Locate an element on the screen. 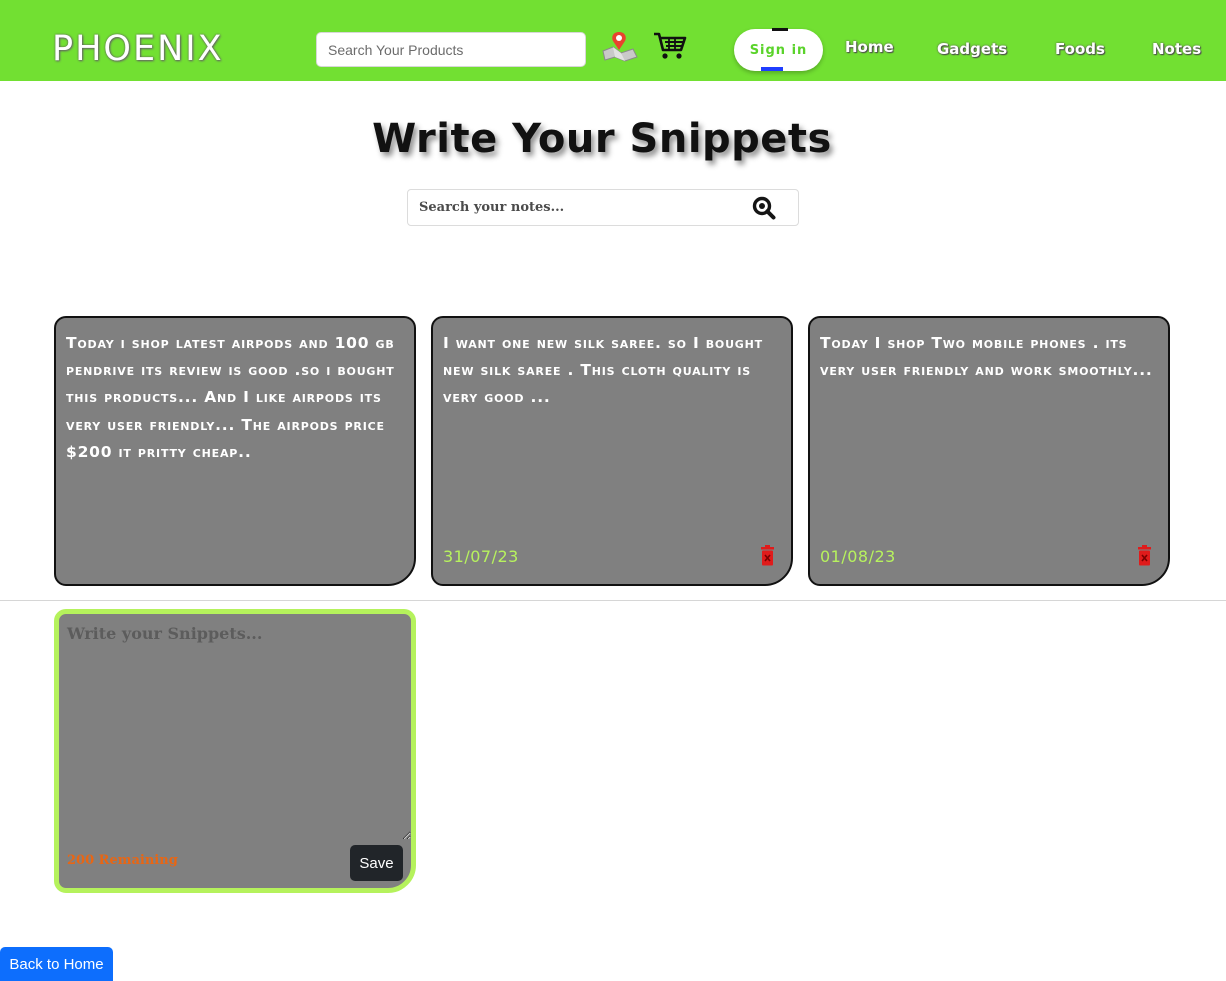 The height and width of the screenshot is (981, 1226). note-date: 31/07/23 is located at coordinates (481, 556).